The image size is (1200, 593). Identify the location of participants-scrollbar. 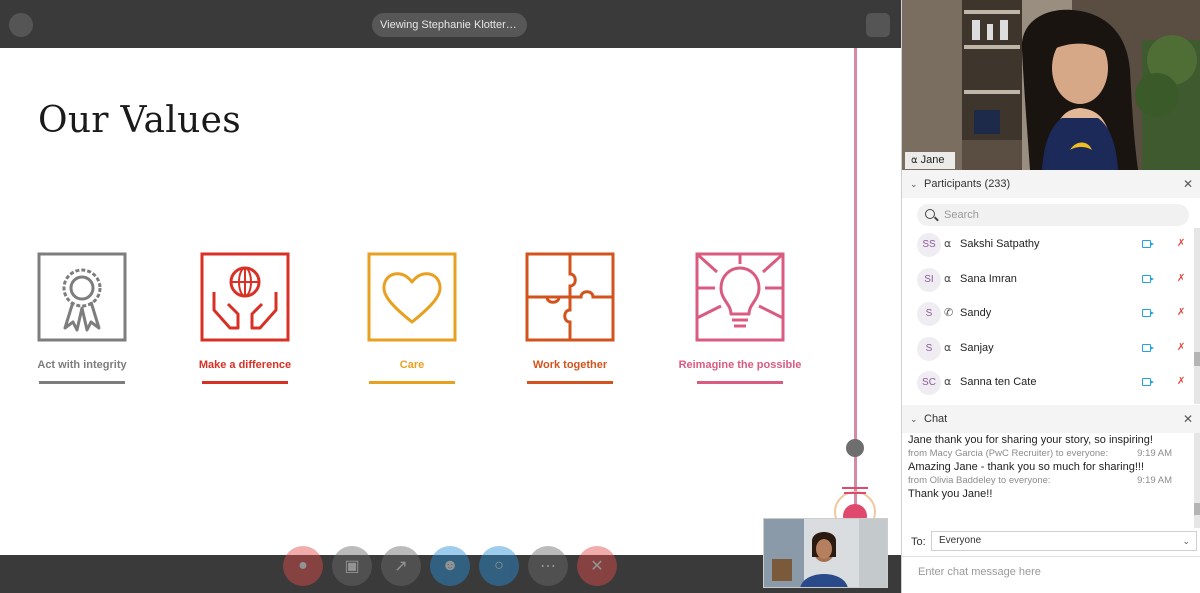
(1197, 316).